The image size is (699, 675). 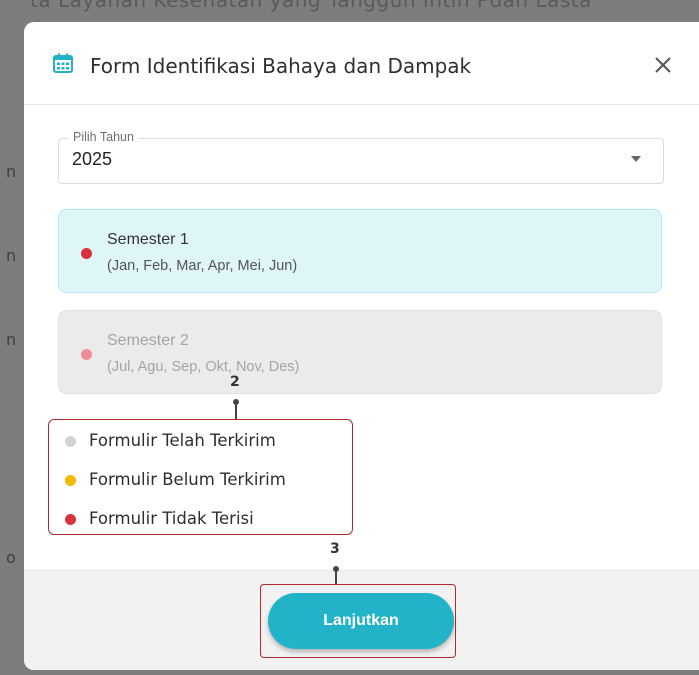 What do you see at coordinates (187, 479) in the screenshot?
I see `legend-label: Formulir Belum Terkirim` at bounding box center [187, 479].